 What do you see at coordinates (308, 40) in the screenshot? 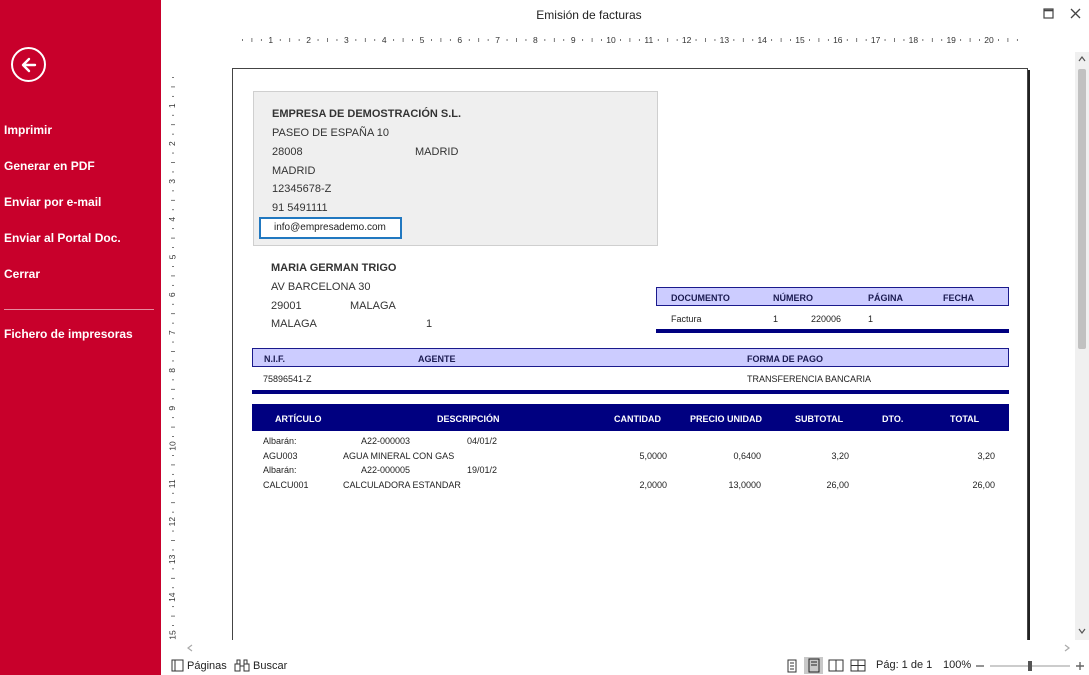
I see `ruler-number: 2` at bounding box center [308, 40].